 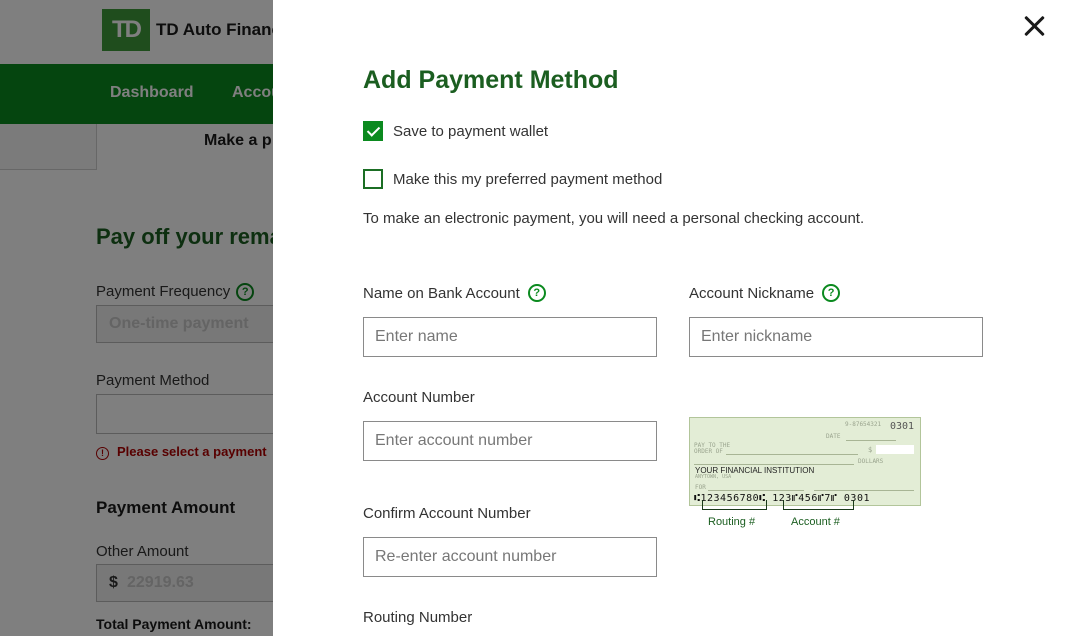 What do you see at coordinates (1035, 26) in the screenshot?
I see `close-icon` at bounding box center [1035, 26].